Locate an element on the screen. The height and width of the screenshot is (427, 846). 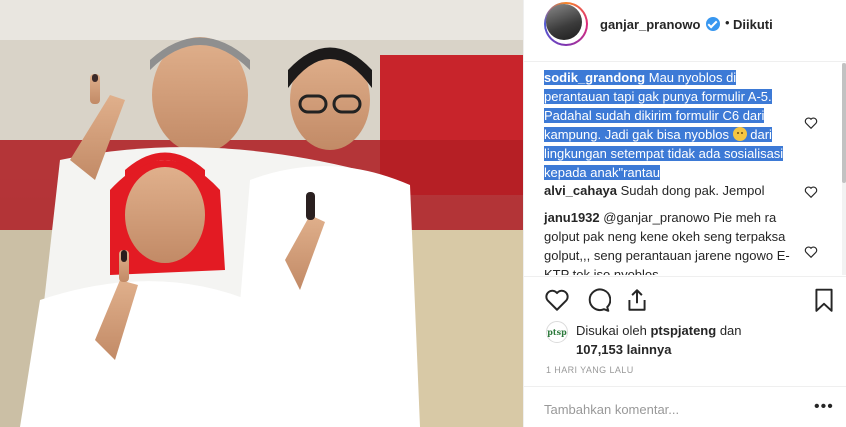
share-icon is located at coordinates (637, 300).